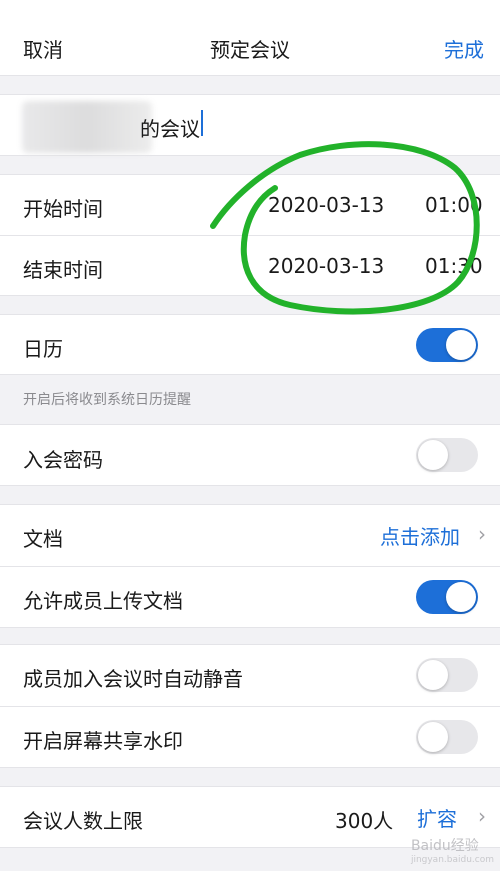 The width and height of the screenshot is (500, 871). What do you see at coordinates (83, 821) in the screenshot?
I see `capacity-label: 会议人数上限` at bounding box center [83, 821].